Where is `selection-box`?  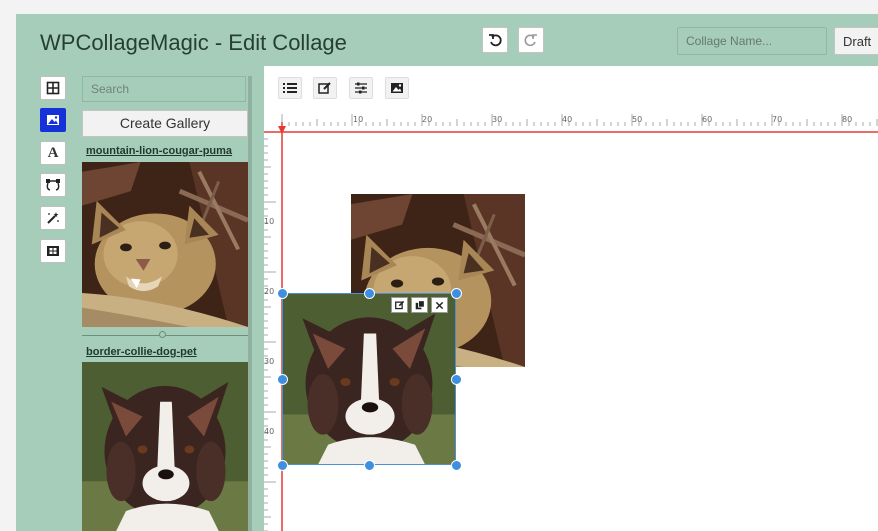 selection-box is located at coordinates (369, 379).